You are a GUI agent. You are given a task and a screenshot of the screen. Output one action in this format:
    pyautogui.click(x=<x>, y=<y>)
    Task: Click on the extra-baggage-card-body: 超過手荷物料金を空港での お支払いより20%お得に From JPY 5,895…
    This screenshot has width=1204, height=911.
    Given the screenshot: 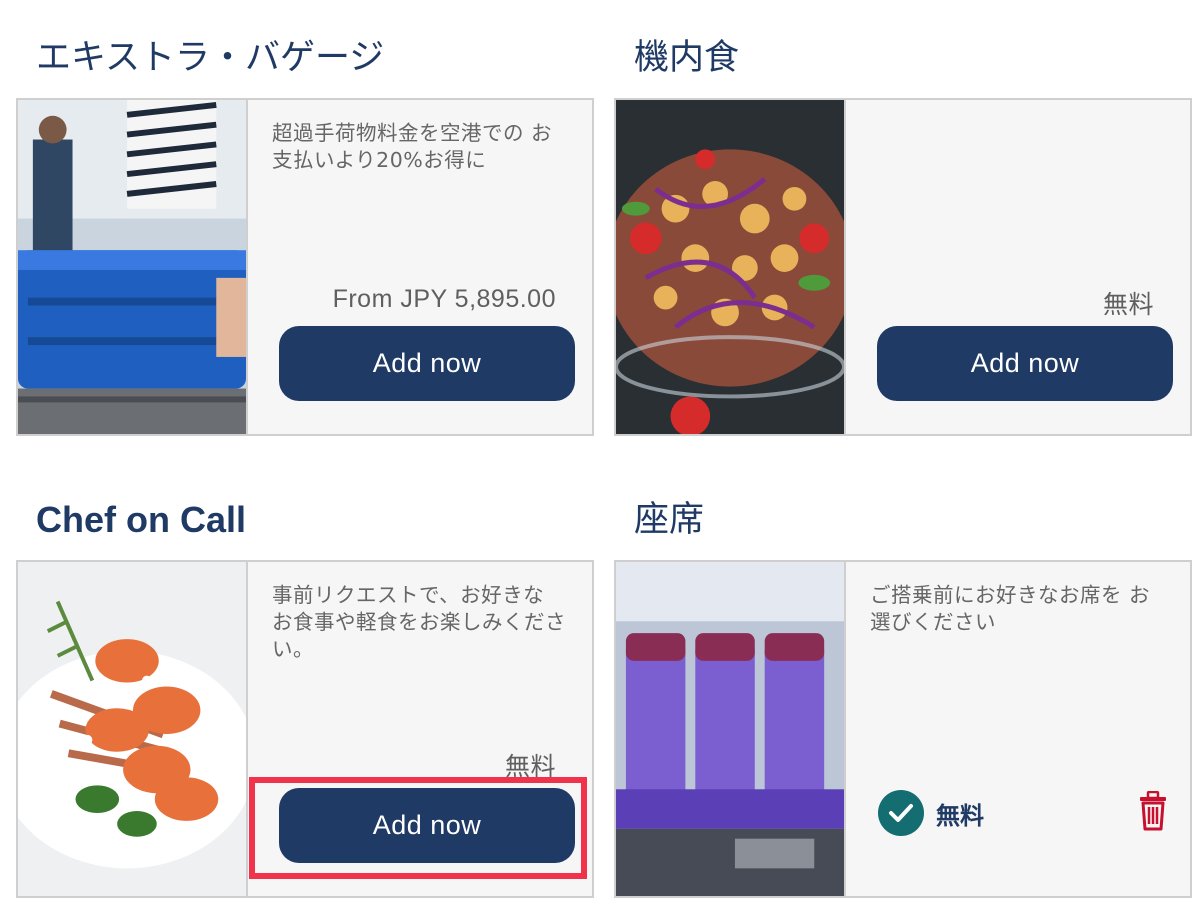 What is the action you would take?
    pyautogui.click(x=420, y=267)
    